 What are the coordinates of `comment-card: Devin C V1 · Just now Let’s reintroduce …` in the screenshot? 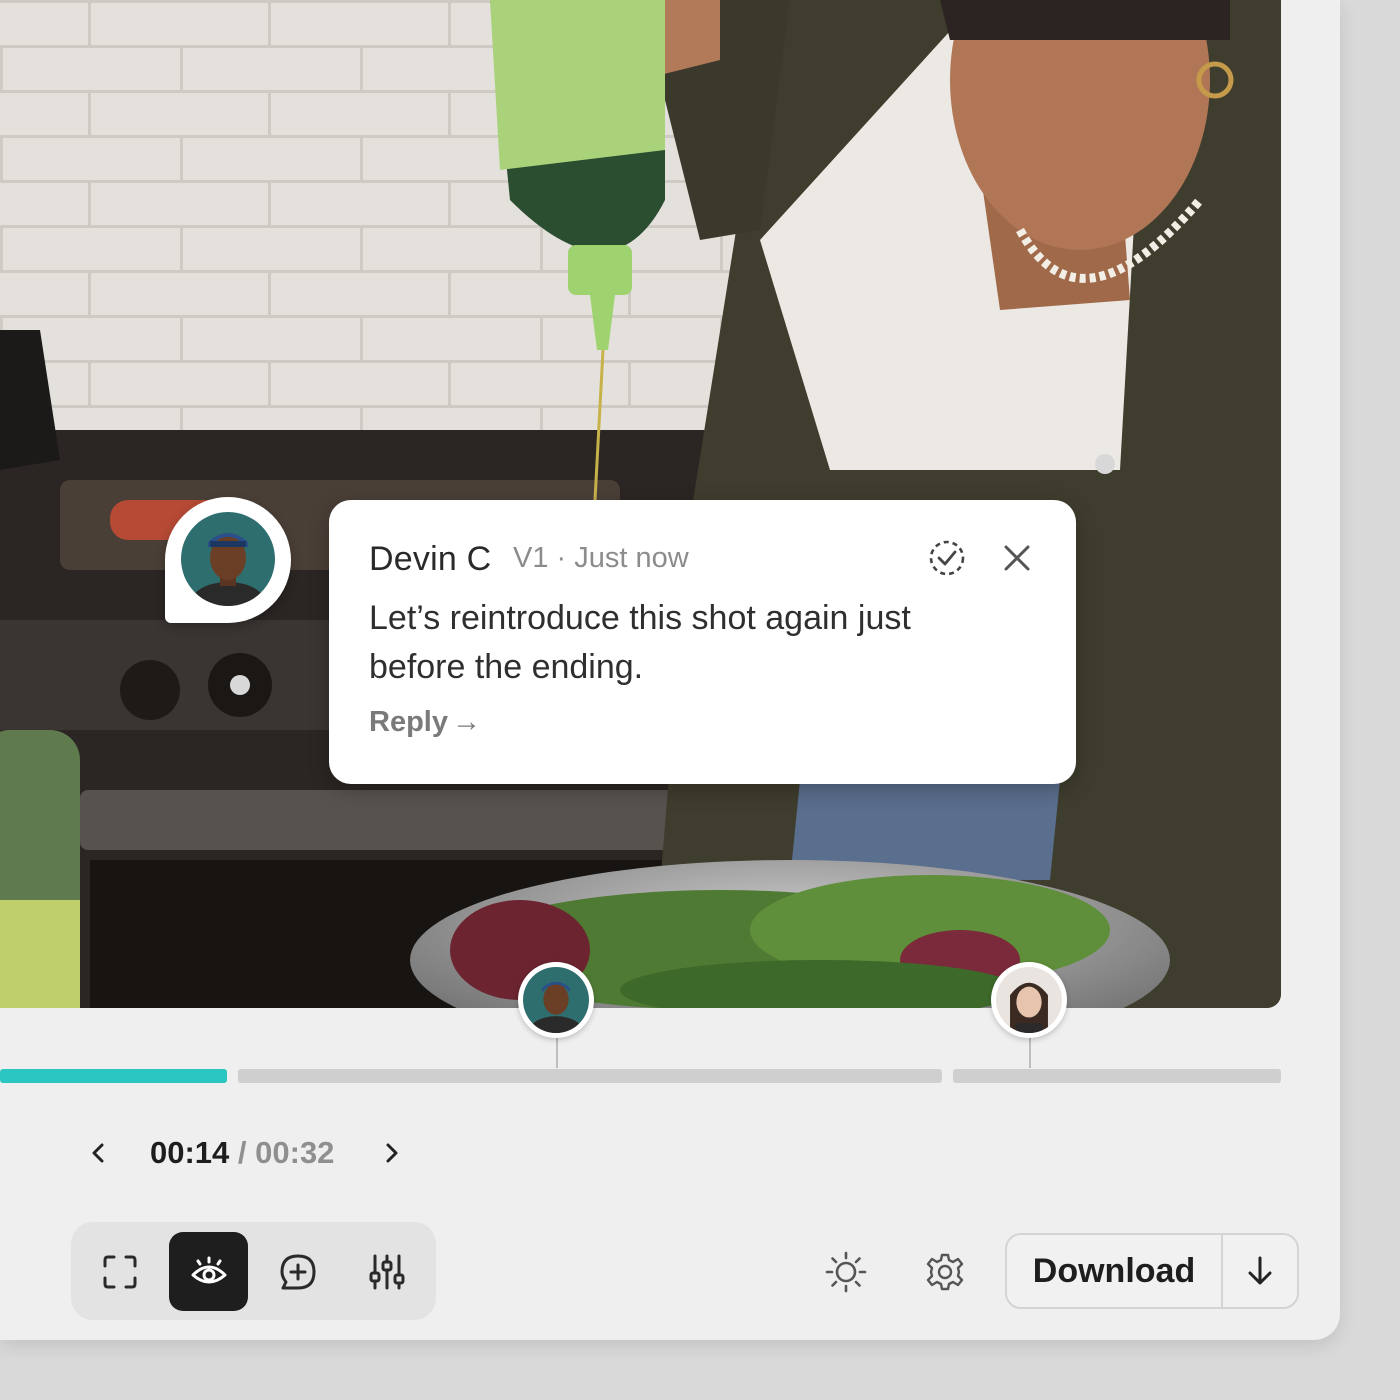 It's located at (702, 642).